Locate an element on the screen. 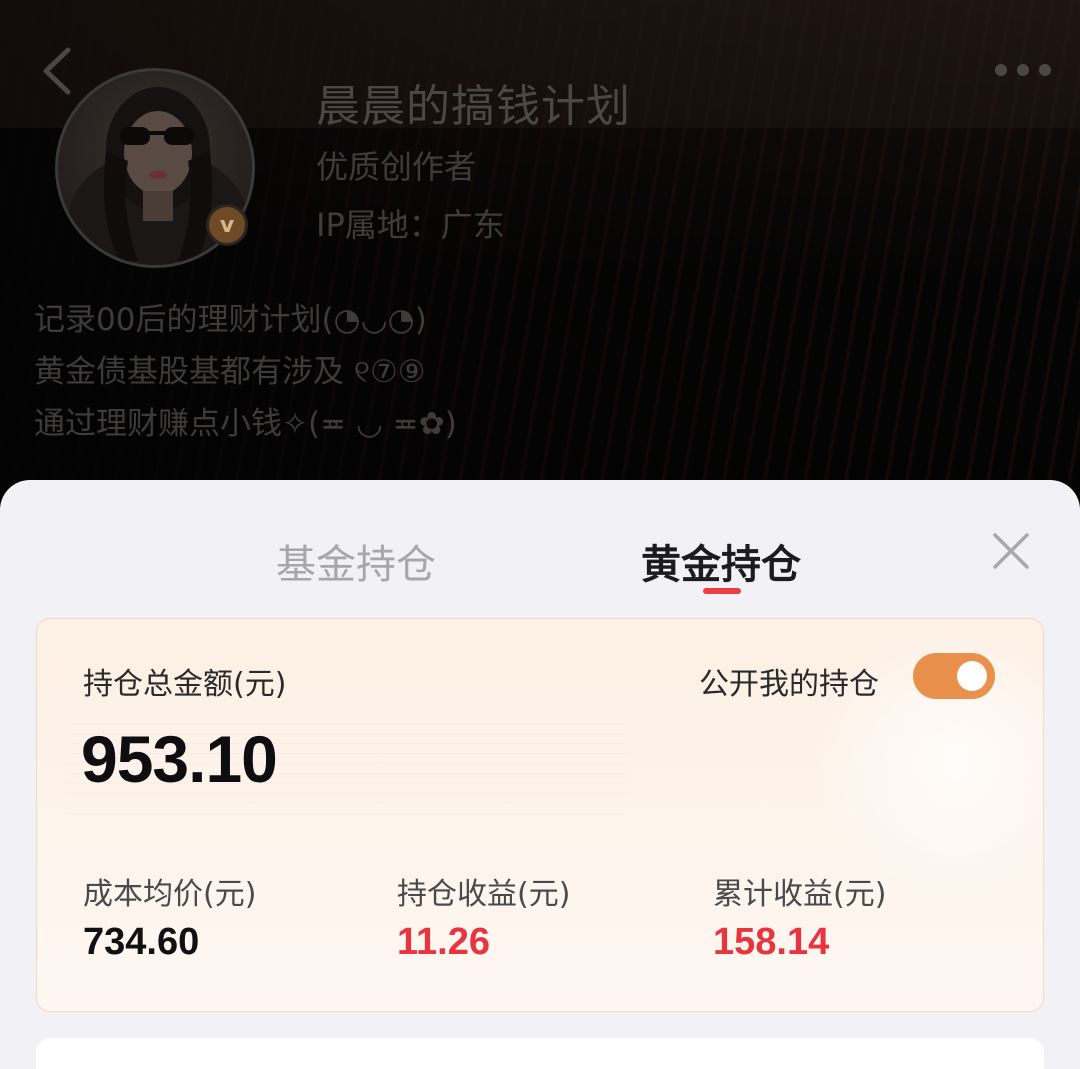 This screenshot has width=1080, height=1069. tab-fund-holdings: 基金持仓 is located at coordinates (356, 561).